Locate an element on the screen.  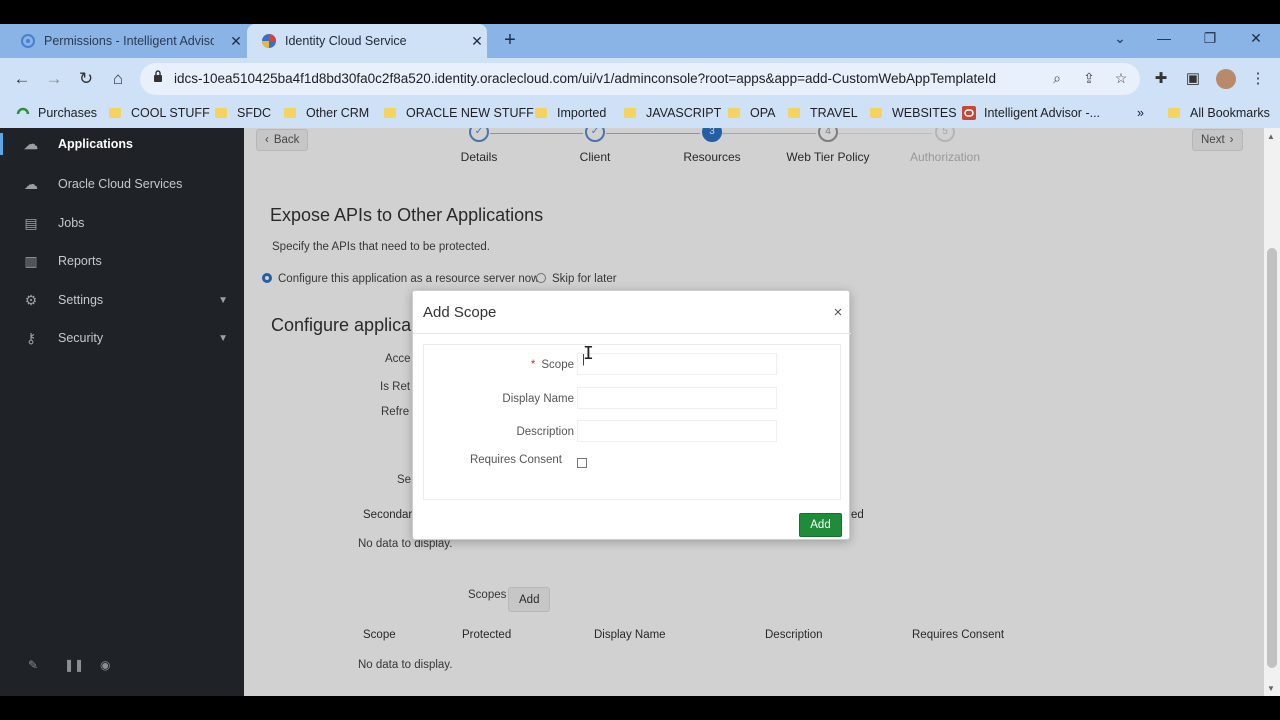
tab-permissions: Permissions - Intelligent Advisor ✕ is located at coordinates (123, 41).